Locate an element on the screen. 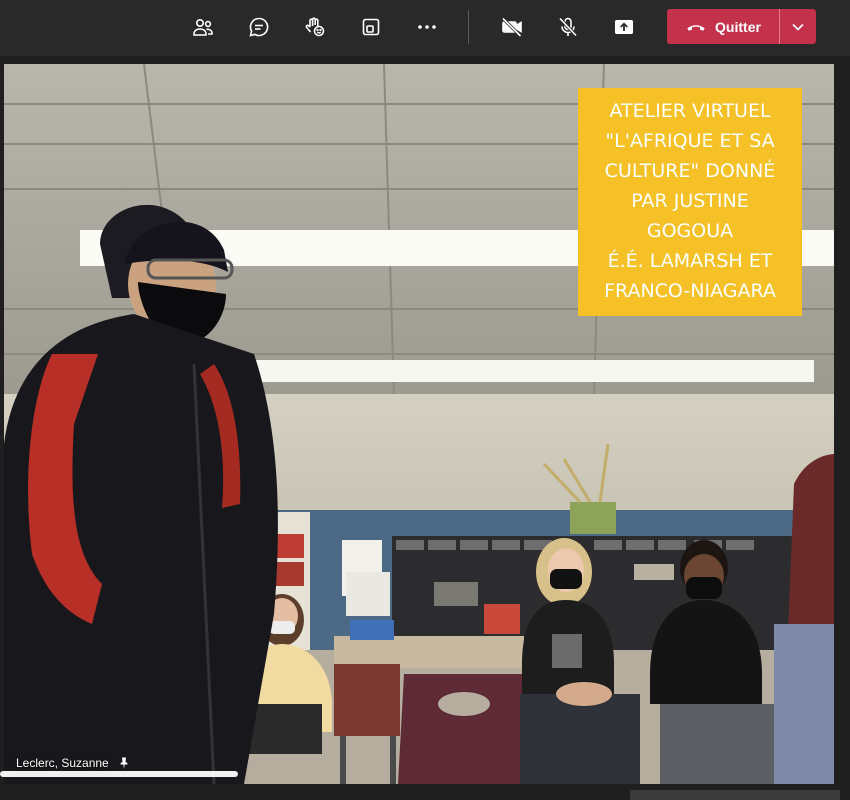  caption-line: FRANCO-NIAGARA is located at coordinates (690, 291).